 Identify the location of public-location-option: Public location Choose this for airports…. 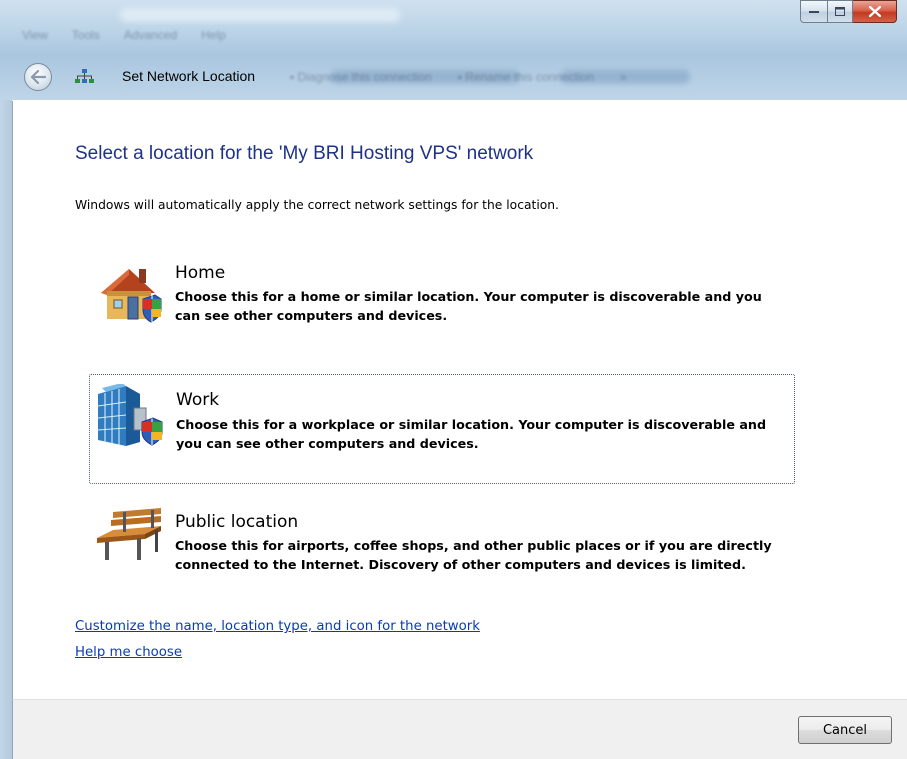
(442, 554).